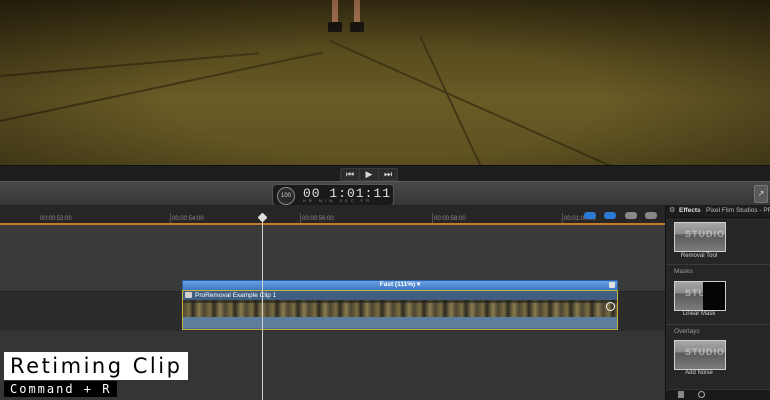  Describe the element at coordinates (738, 211) in the screenshot. I see `effects-category: Pixel Film Studios - PF` at that location.